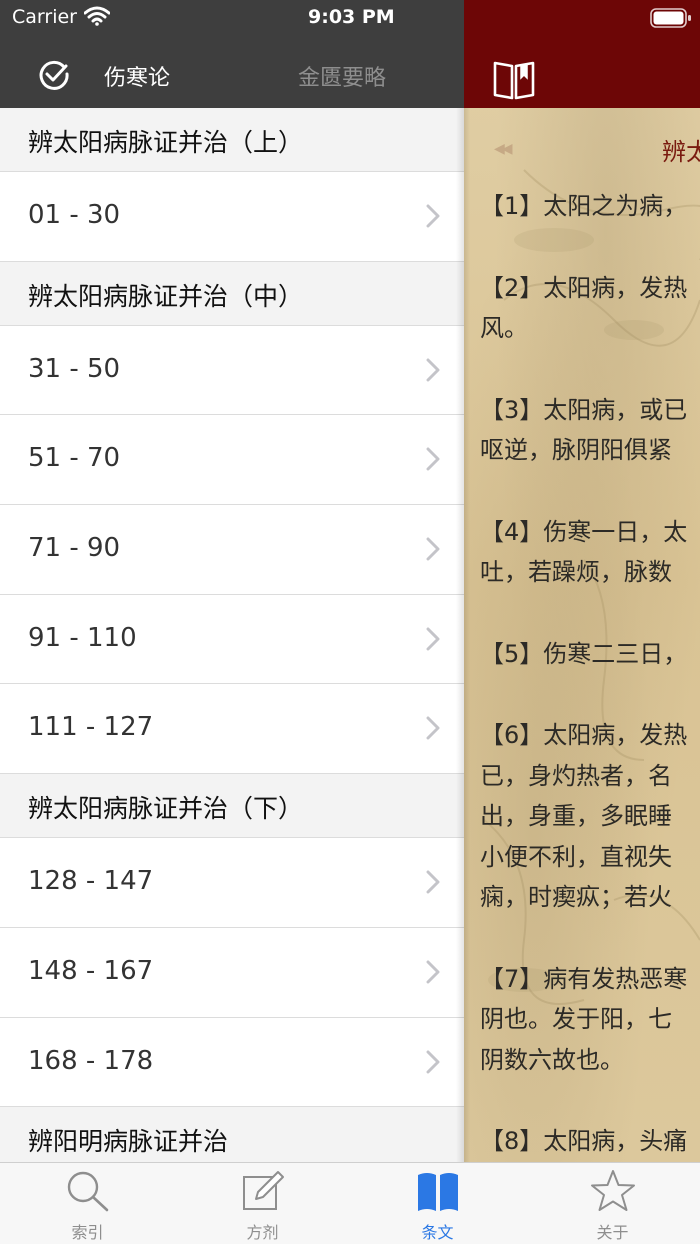  I want to click on section-header: 辨太阳病脉证并治（上）, so click(232, 140).